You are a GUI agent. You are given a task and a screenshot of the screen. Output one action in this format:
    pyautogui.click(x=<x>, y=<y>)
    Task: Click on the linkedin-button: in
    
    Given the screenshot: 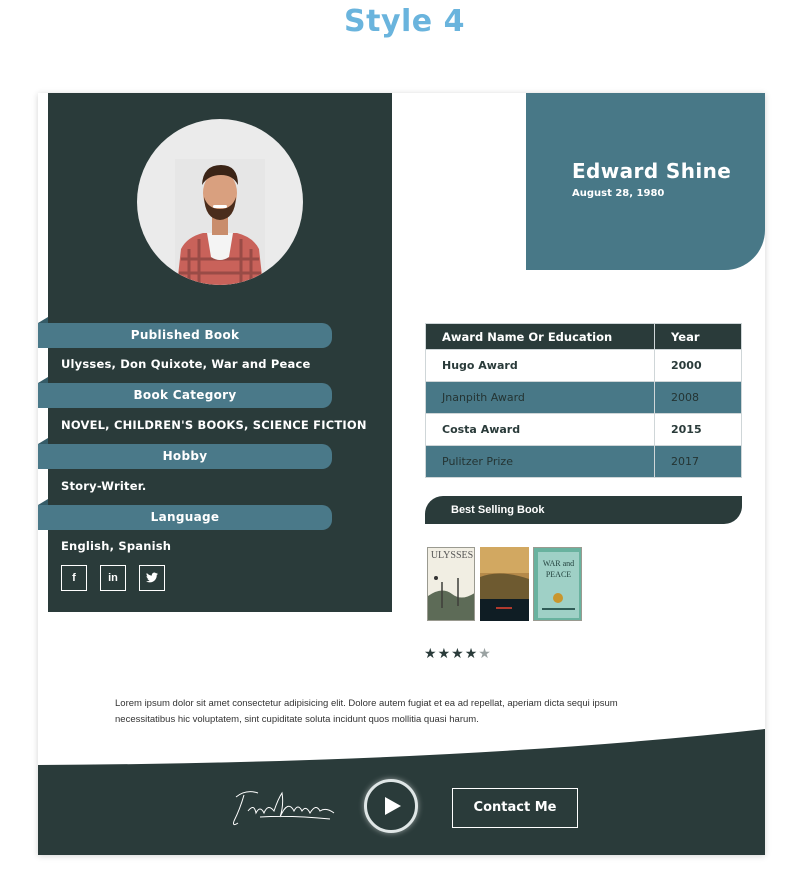 What is the action you would take?
    pyautogui.click(x=113, y=578)
    